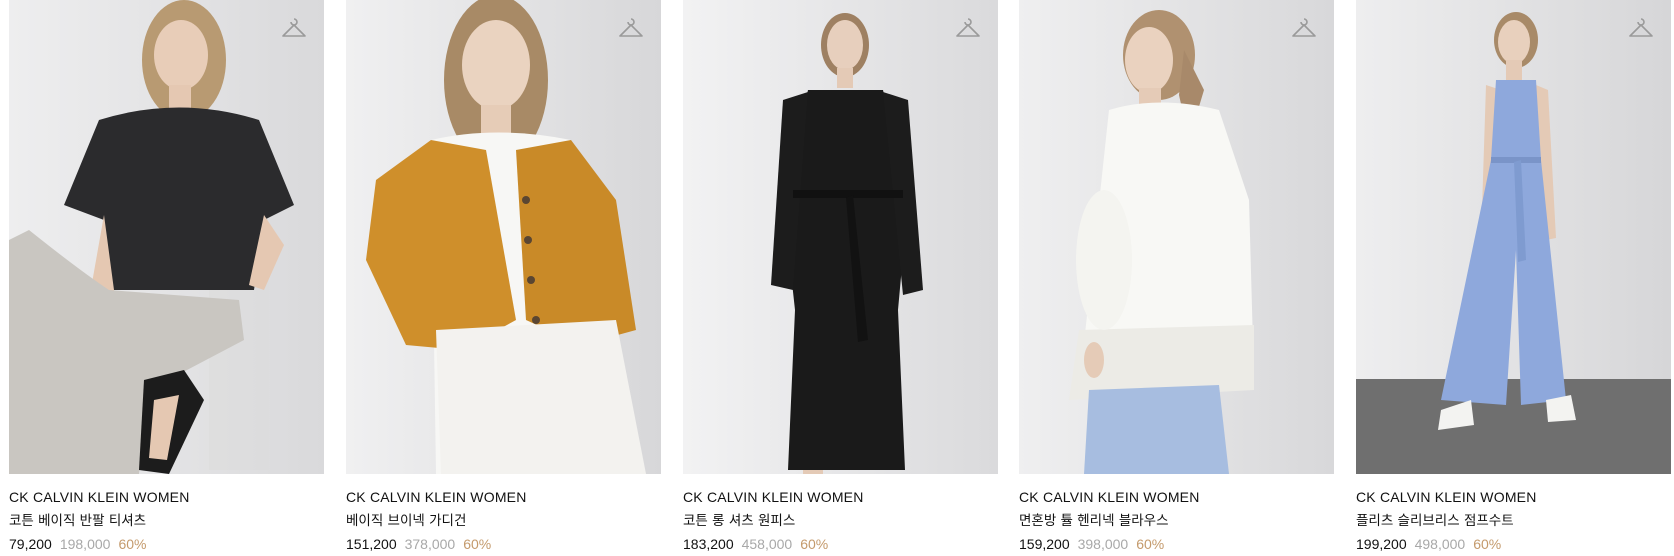  Describe the element at coordinates (30, 544) in the screenshot. I see `sale-price: 79,200` at that location.